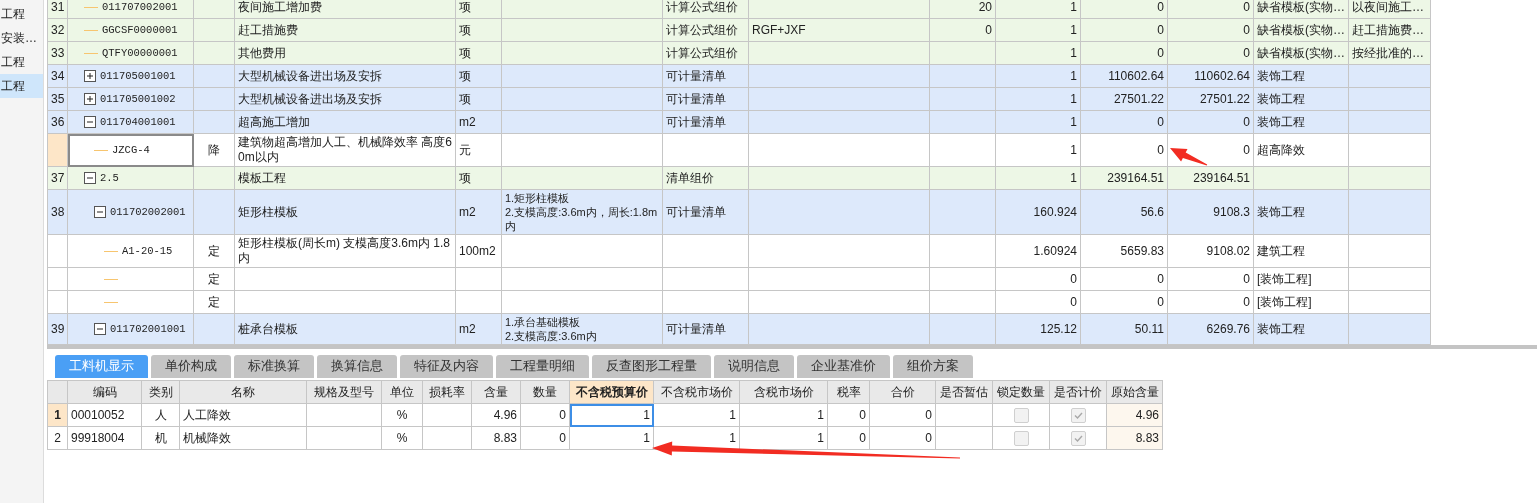 This screenshot has height=503, width=1537. I want to click on tab: 特征及内容, so click(446, 366).